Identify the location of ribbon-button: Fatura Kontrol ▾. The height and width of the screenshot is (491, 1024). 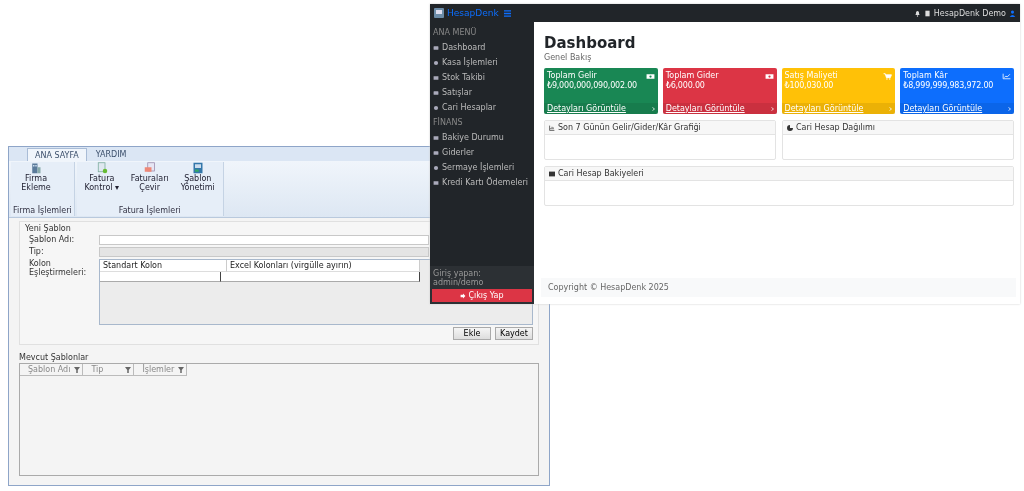
(101, 177).